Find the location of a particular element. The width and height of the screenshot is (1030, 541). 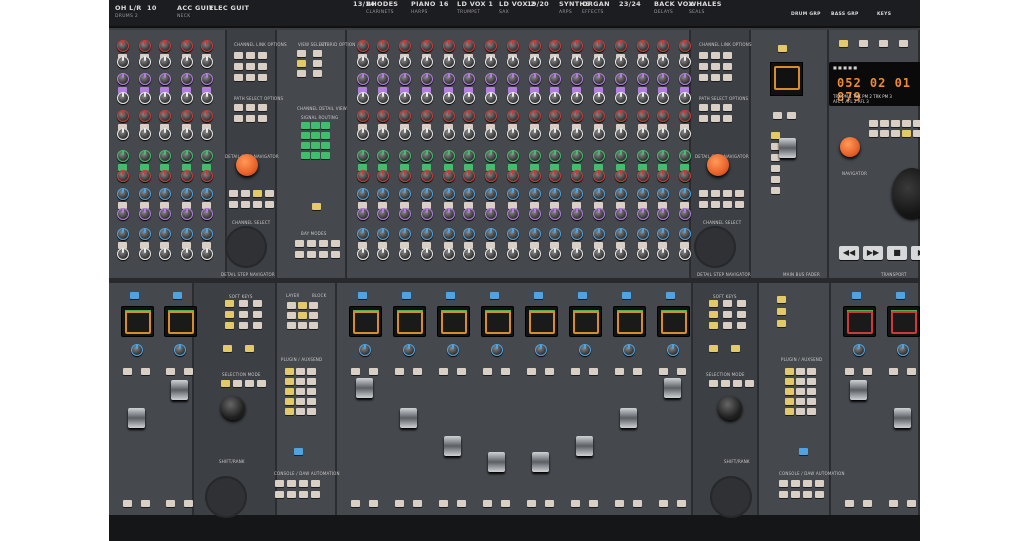

shift-rank-knob-left is located at coordinates (233, 408).